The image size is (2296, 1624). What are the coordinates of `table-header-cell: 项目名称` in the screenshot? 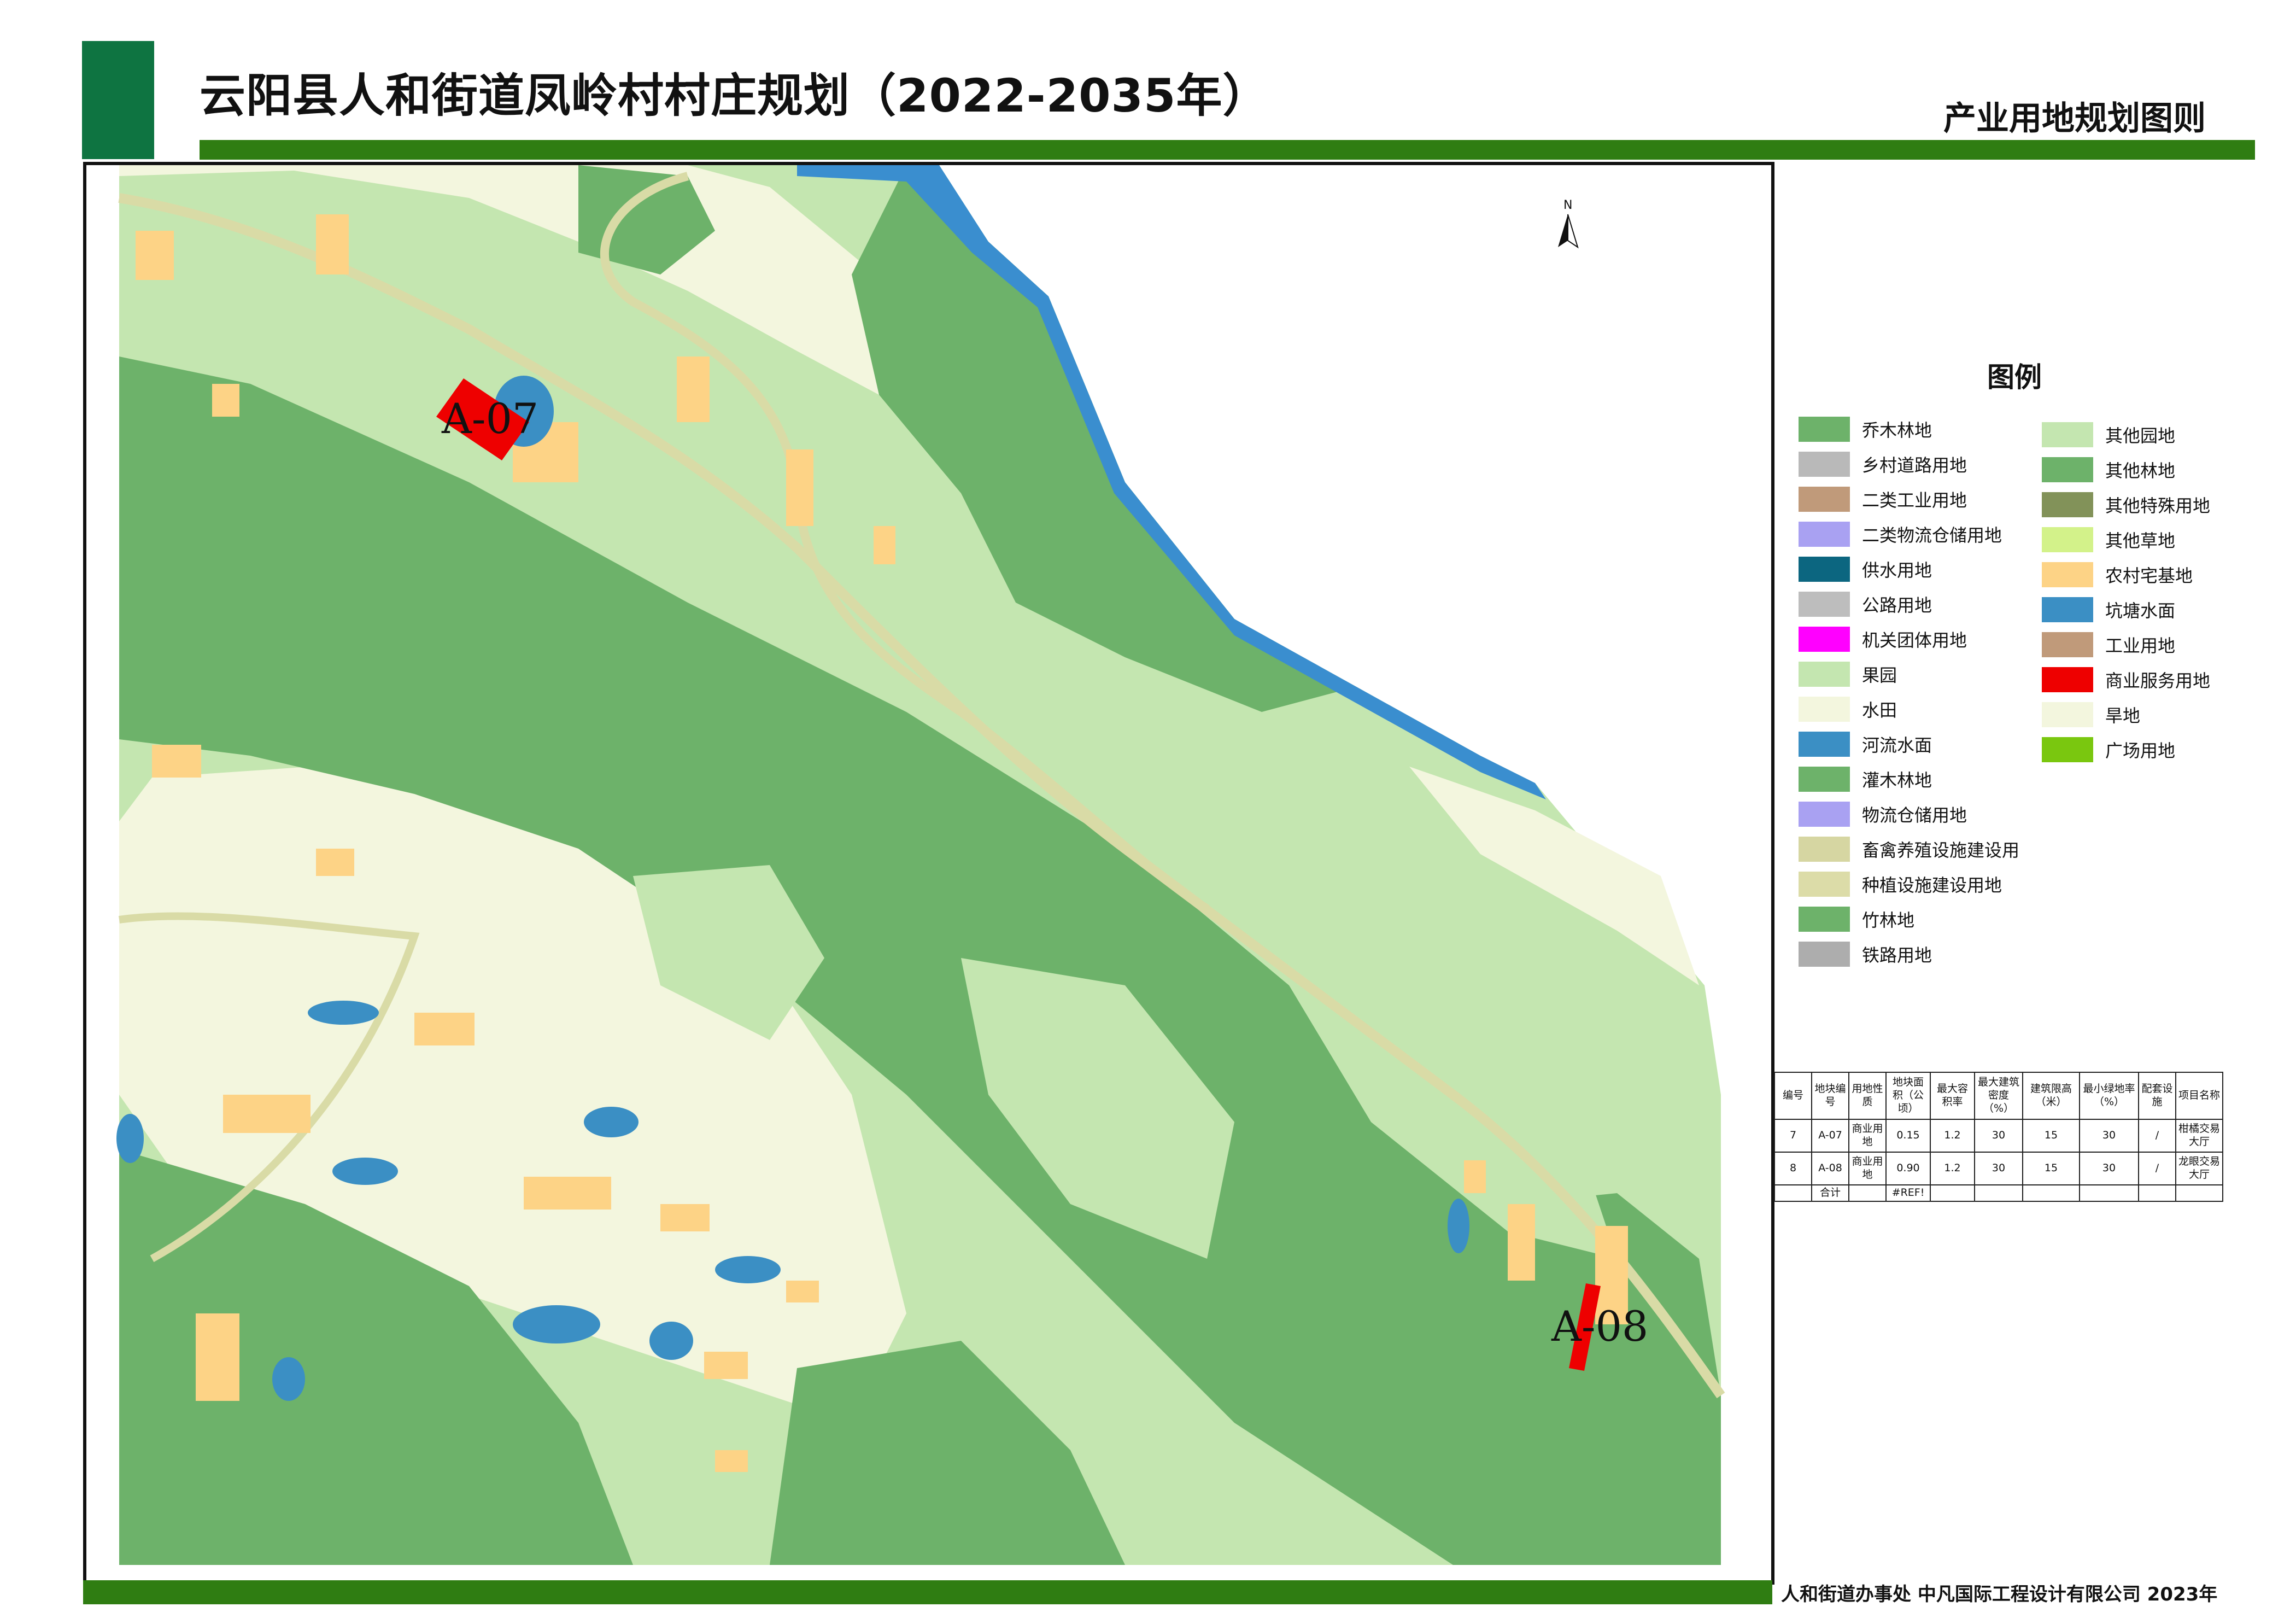 It's located at (2199, 1096).